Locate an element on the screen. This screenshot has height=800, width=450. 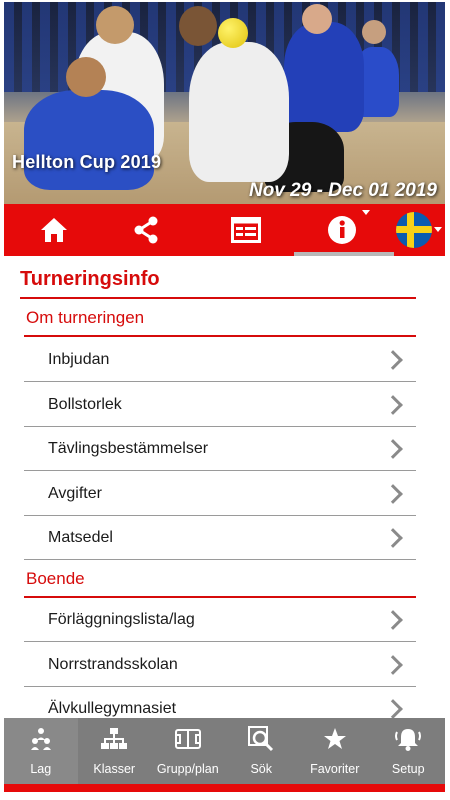
list-item: Bollstorlek is located at coordinates (220, 405).